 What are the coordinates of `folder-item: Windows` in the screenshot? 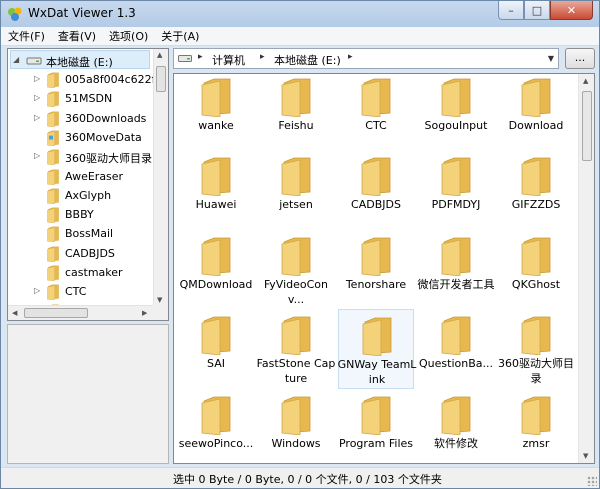 It's located at (296, 427).